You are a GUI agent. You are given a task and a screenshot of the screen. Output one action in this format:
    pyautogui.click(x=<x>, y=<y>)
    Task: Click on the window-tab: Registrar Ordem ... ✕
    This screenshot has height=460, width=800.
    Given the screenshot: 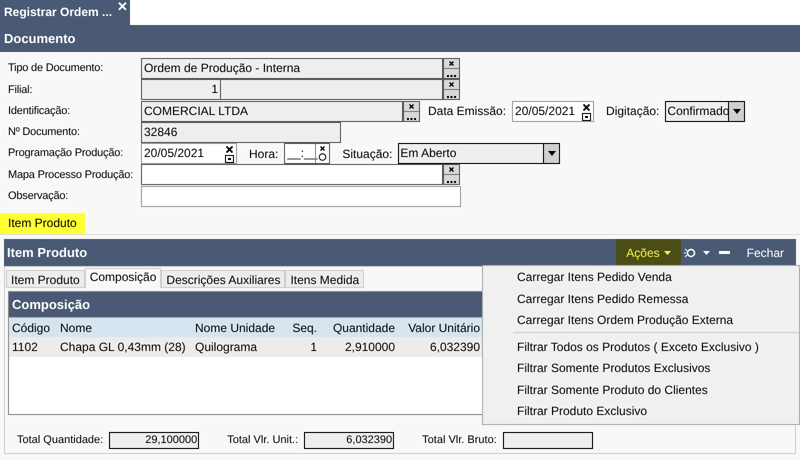 What is the action you would take?
    pyautogui.click(x=65, y=12)
    